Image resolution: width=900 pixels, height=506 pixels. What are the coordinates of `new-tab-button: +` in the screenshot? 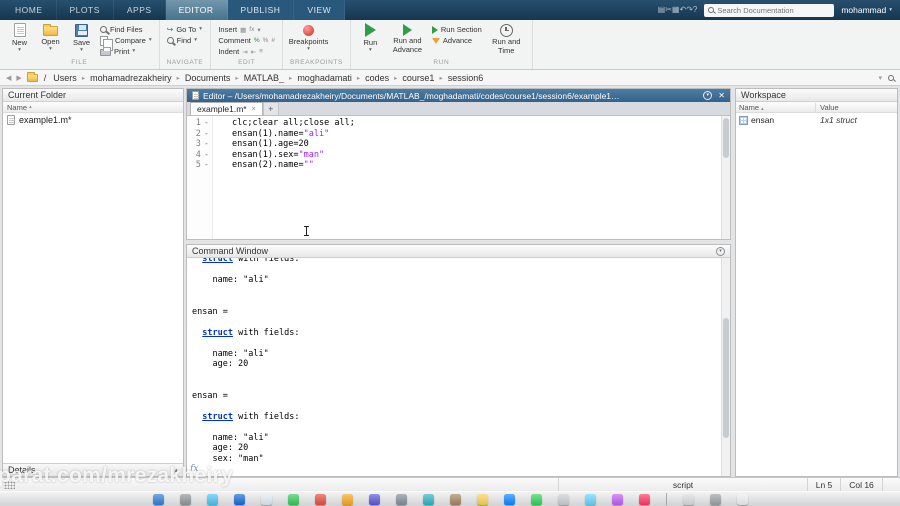 It's located at (270, 108).